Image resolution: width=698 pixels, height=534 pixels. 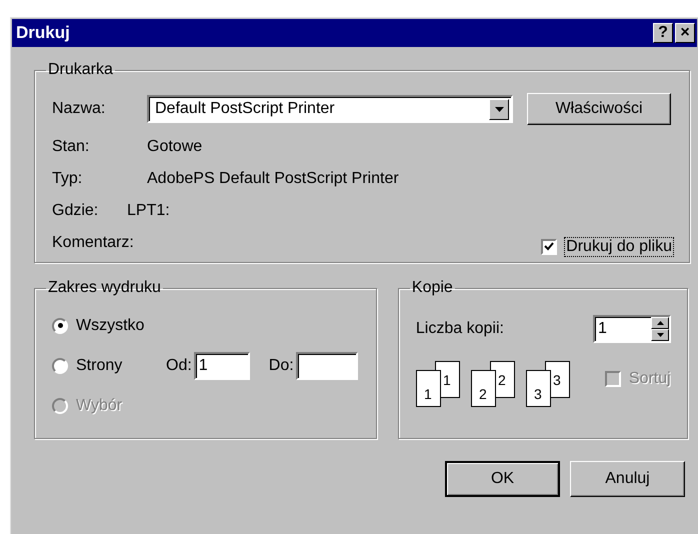 What do you see at coordinates (99, 405) in the screenshot?
I see `radio-label: Wybór` at bounding box center [99, 405].